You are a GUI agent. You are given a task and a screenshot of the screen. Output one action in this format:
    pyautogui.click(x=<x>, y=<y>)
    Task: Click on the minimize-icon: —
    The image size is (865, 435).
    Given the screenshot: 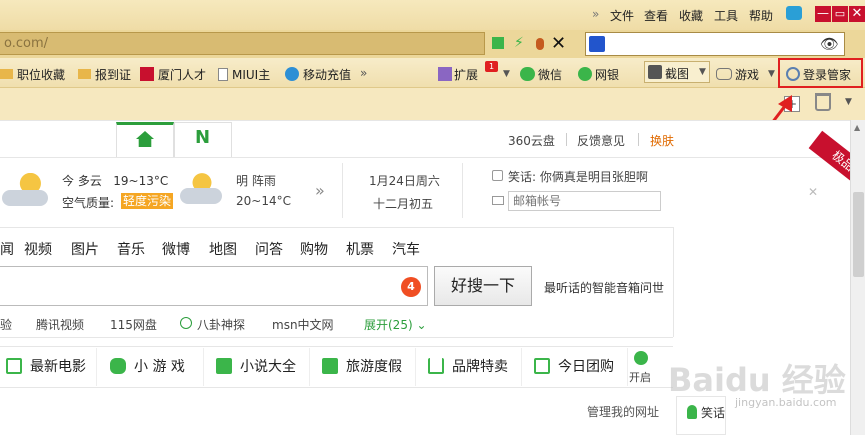 What is the action you would take?
    pyautogui.click(x=823, y=14)
    